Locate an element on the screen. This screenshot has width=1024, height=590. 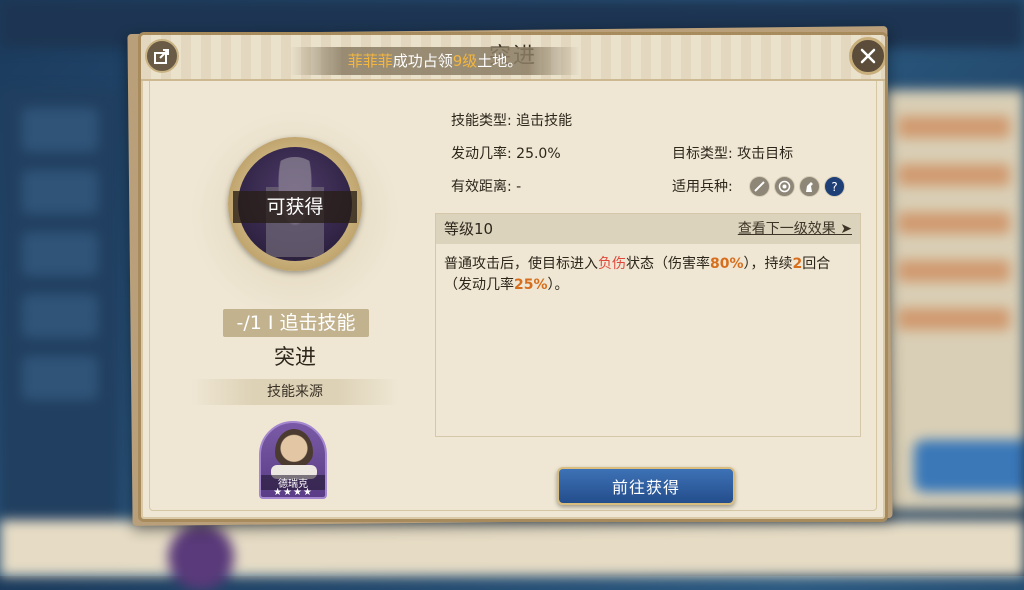
share-button is located at coordinates (162, 56).